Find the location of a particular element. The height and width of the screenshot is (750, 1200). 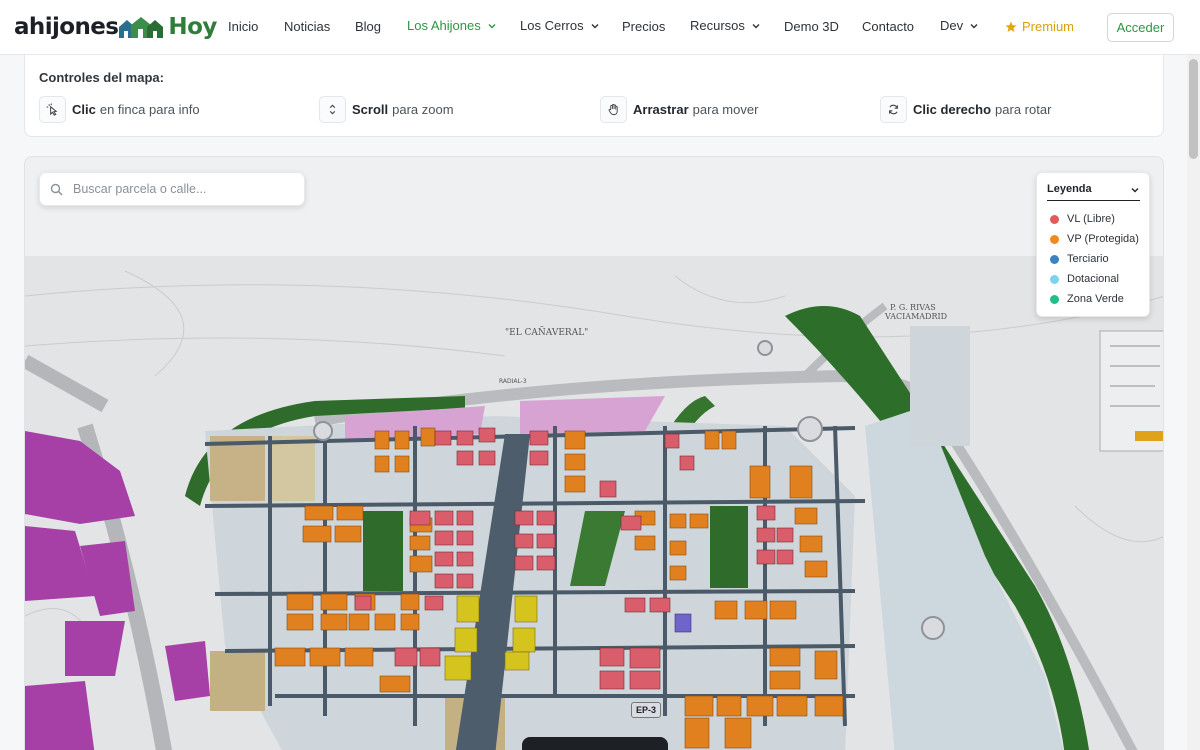

legend-label-dotacional: Dotacional is located at coordinates (1093, 279).